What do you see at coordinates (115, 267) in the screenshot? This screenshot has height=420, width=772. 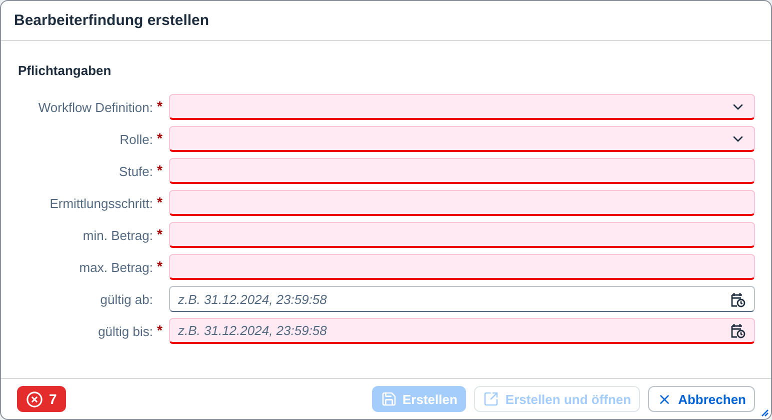 I see `field-label: max. Betrag:` at bounding box center [115, 267].